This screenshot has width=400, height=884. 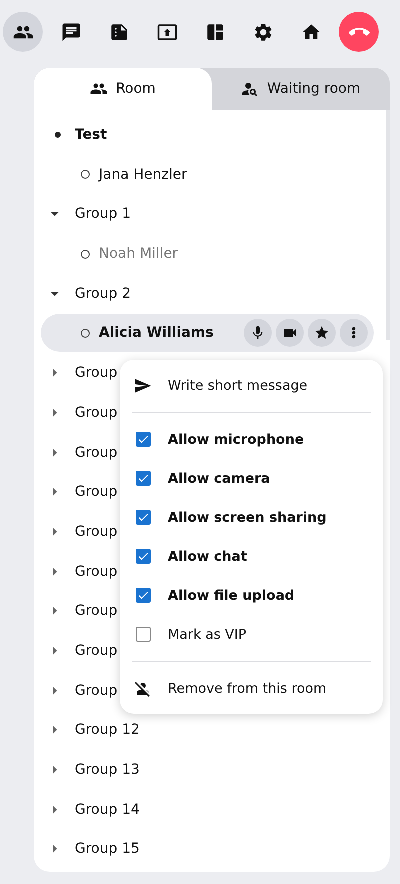 I want to click on hang-up-button, so click(x=359, y=32).